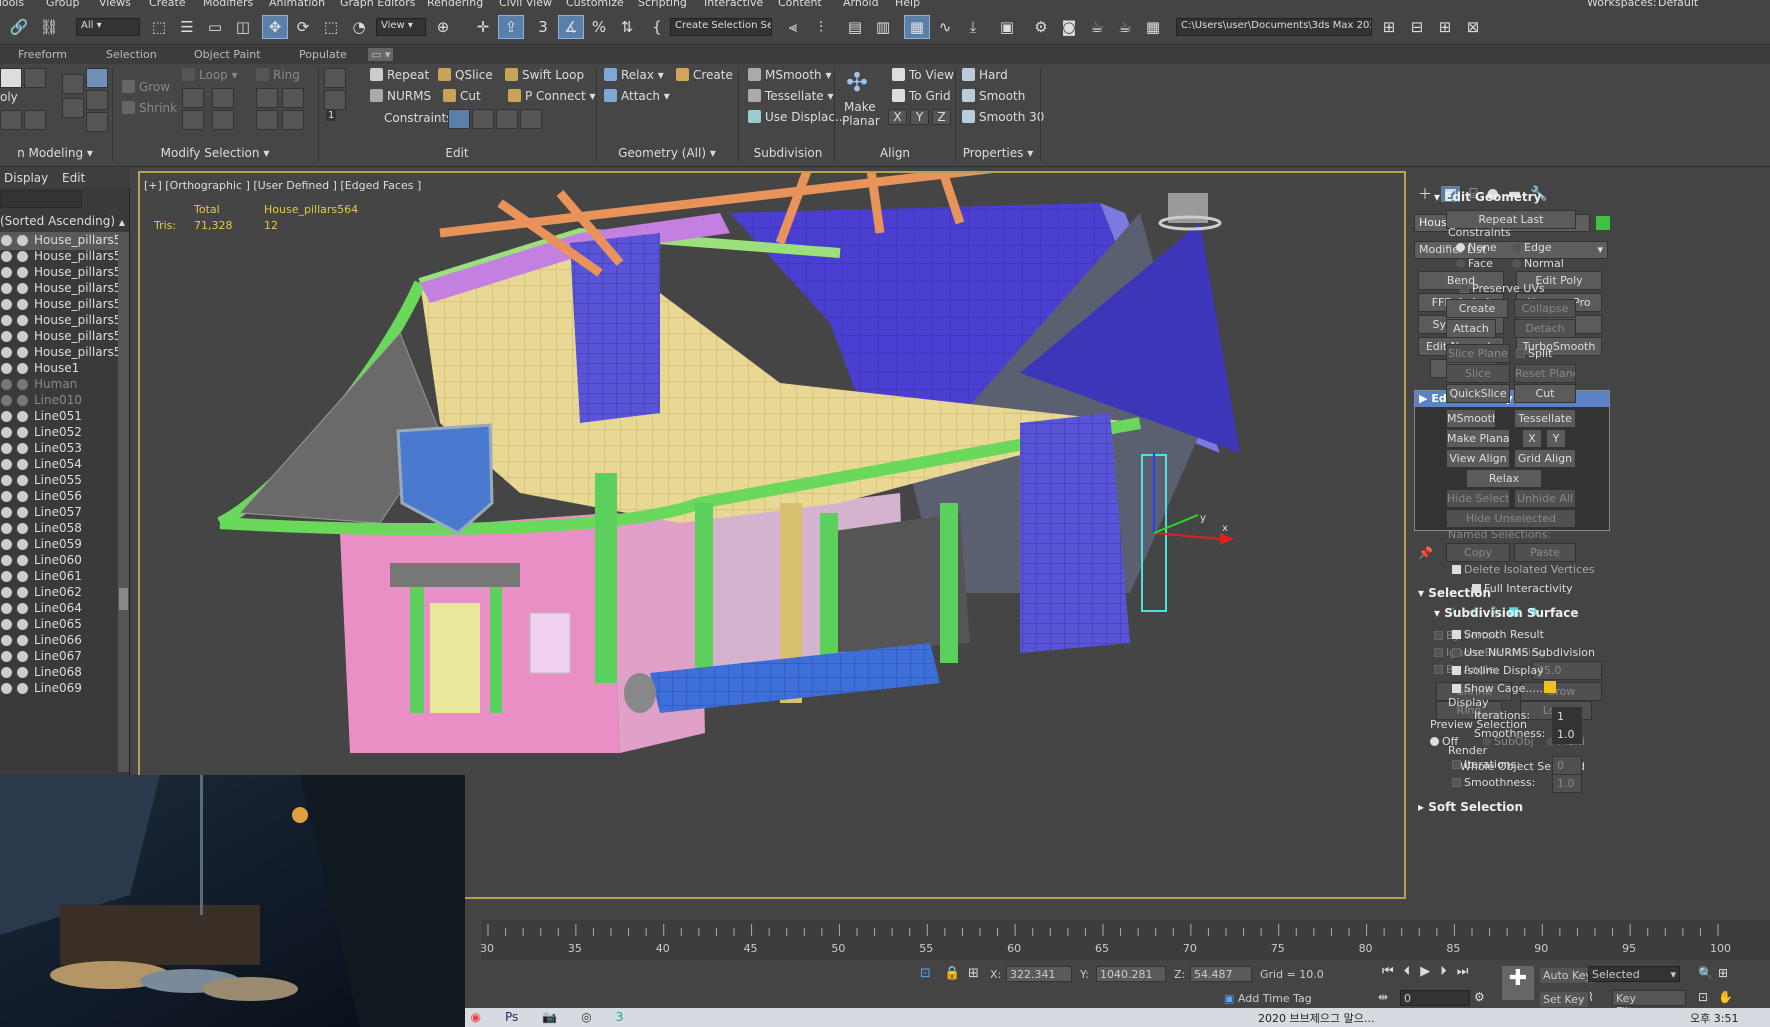  What do you see at coordinates (925, 973) in the screenshot?
I see `isolate-selection-icon: ⊡` at bounding box center [925, 973].